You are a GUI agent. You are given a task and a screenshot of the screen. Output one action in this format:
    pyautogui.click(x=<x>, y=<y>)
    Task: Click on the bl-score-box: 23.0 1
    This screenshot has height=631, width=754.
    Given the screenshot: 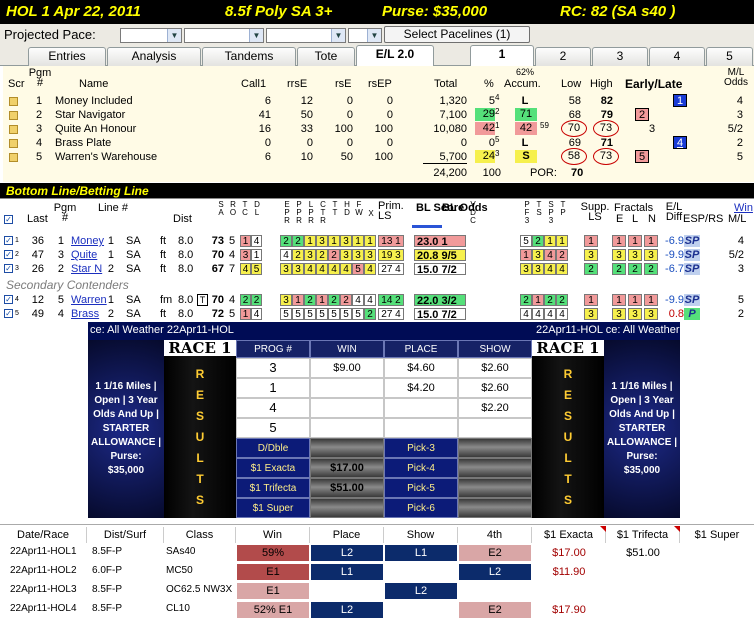 What is the action you would take?
    pyautogui.click(x=440, y=241)
    